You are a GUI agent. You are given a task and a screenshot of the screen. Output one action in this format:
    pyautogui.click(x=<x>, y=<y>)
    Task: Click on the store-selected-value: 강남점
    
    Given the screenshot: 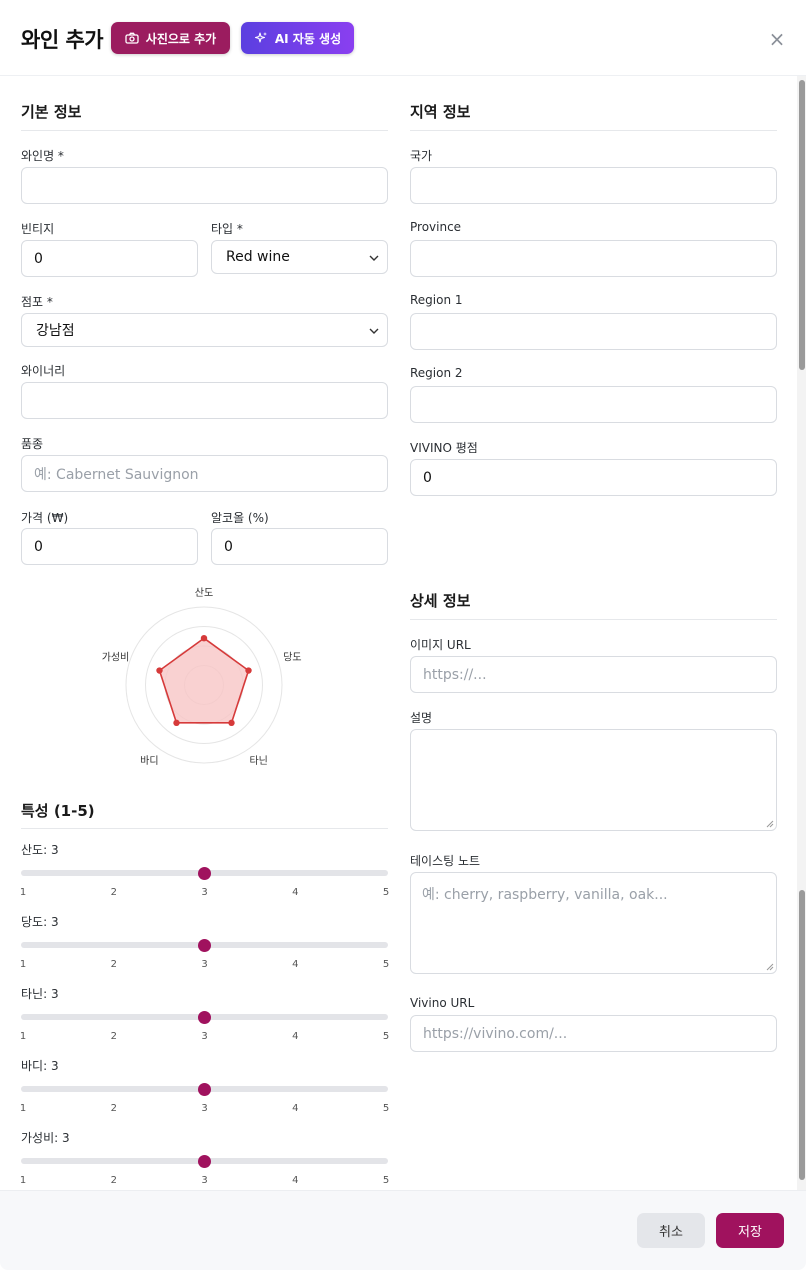 What is the action you would take?
    pyautogui.click(x=55, y=331)
    